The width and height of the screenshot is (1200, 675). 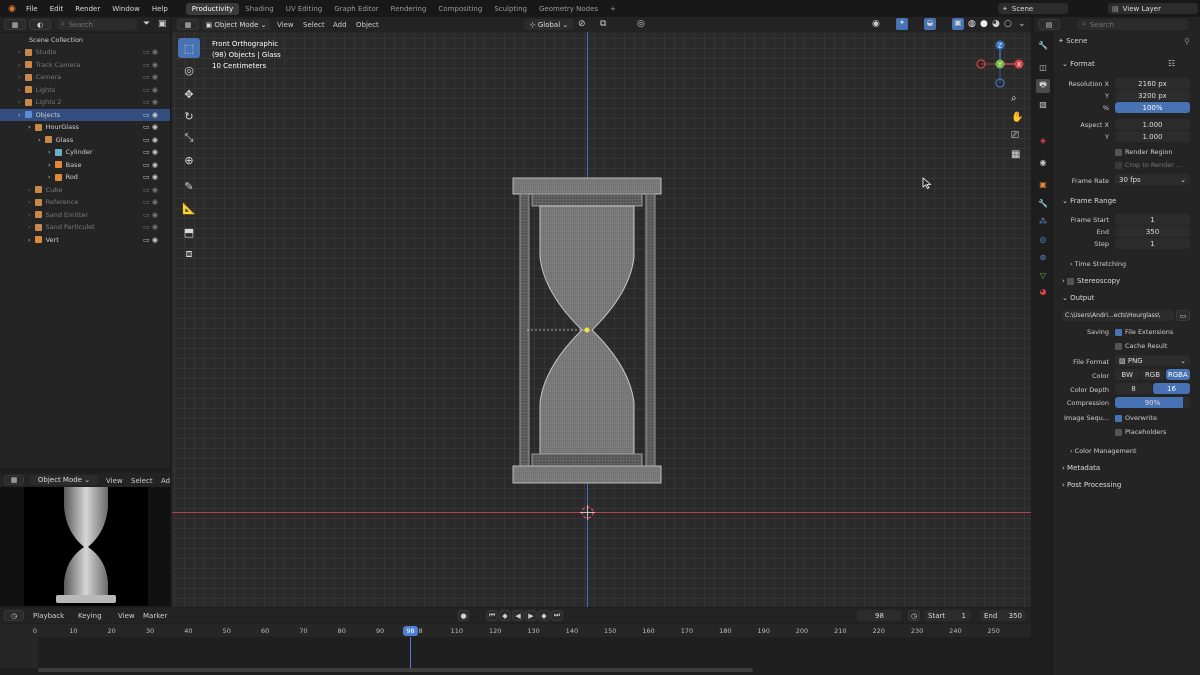 I want to click on object-mode-dropdown: ▣ Object Mode ⌄, so click(x=236, y=24).